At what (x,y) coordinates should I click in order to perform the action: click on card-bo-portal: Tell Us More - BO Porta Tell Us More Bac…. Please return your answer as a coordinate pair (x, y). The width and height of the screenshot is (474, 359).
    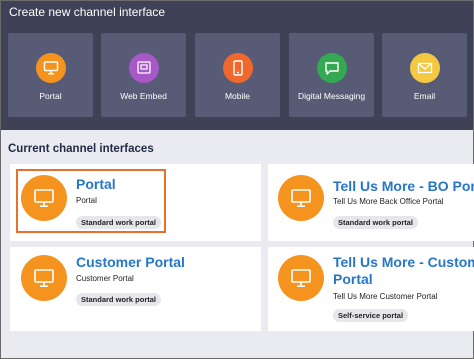
    Looking at the image, I should click on (371, 202).